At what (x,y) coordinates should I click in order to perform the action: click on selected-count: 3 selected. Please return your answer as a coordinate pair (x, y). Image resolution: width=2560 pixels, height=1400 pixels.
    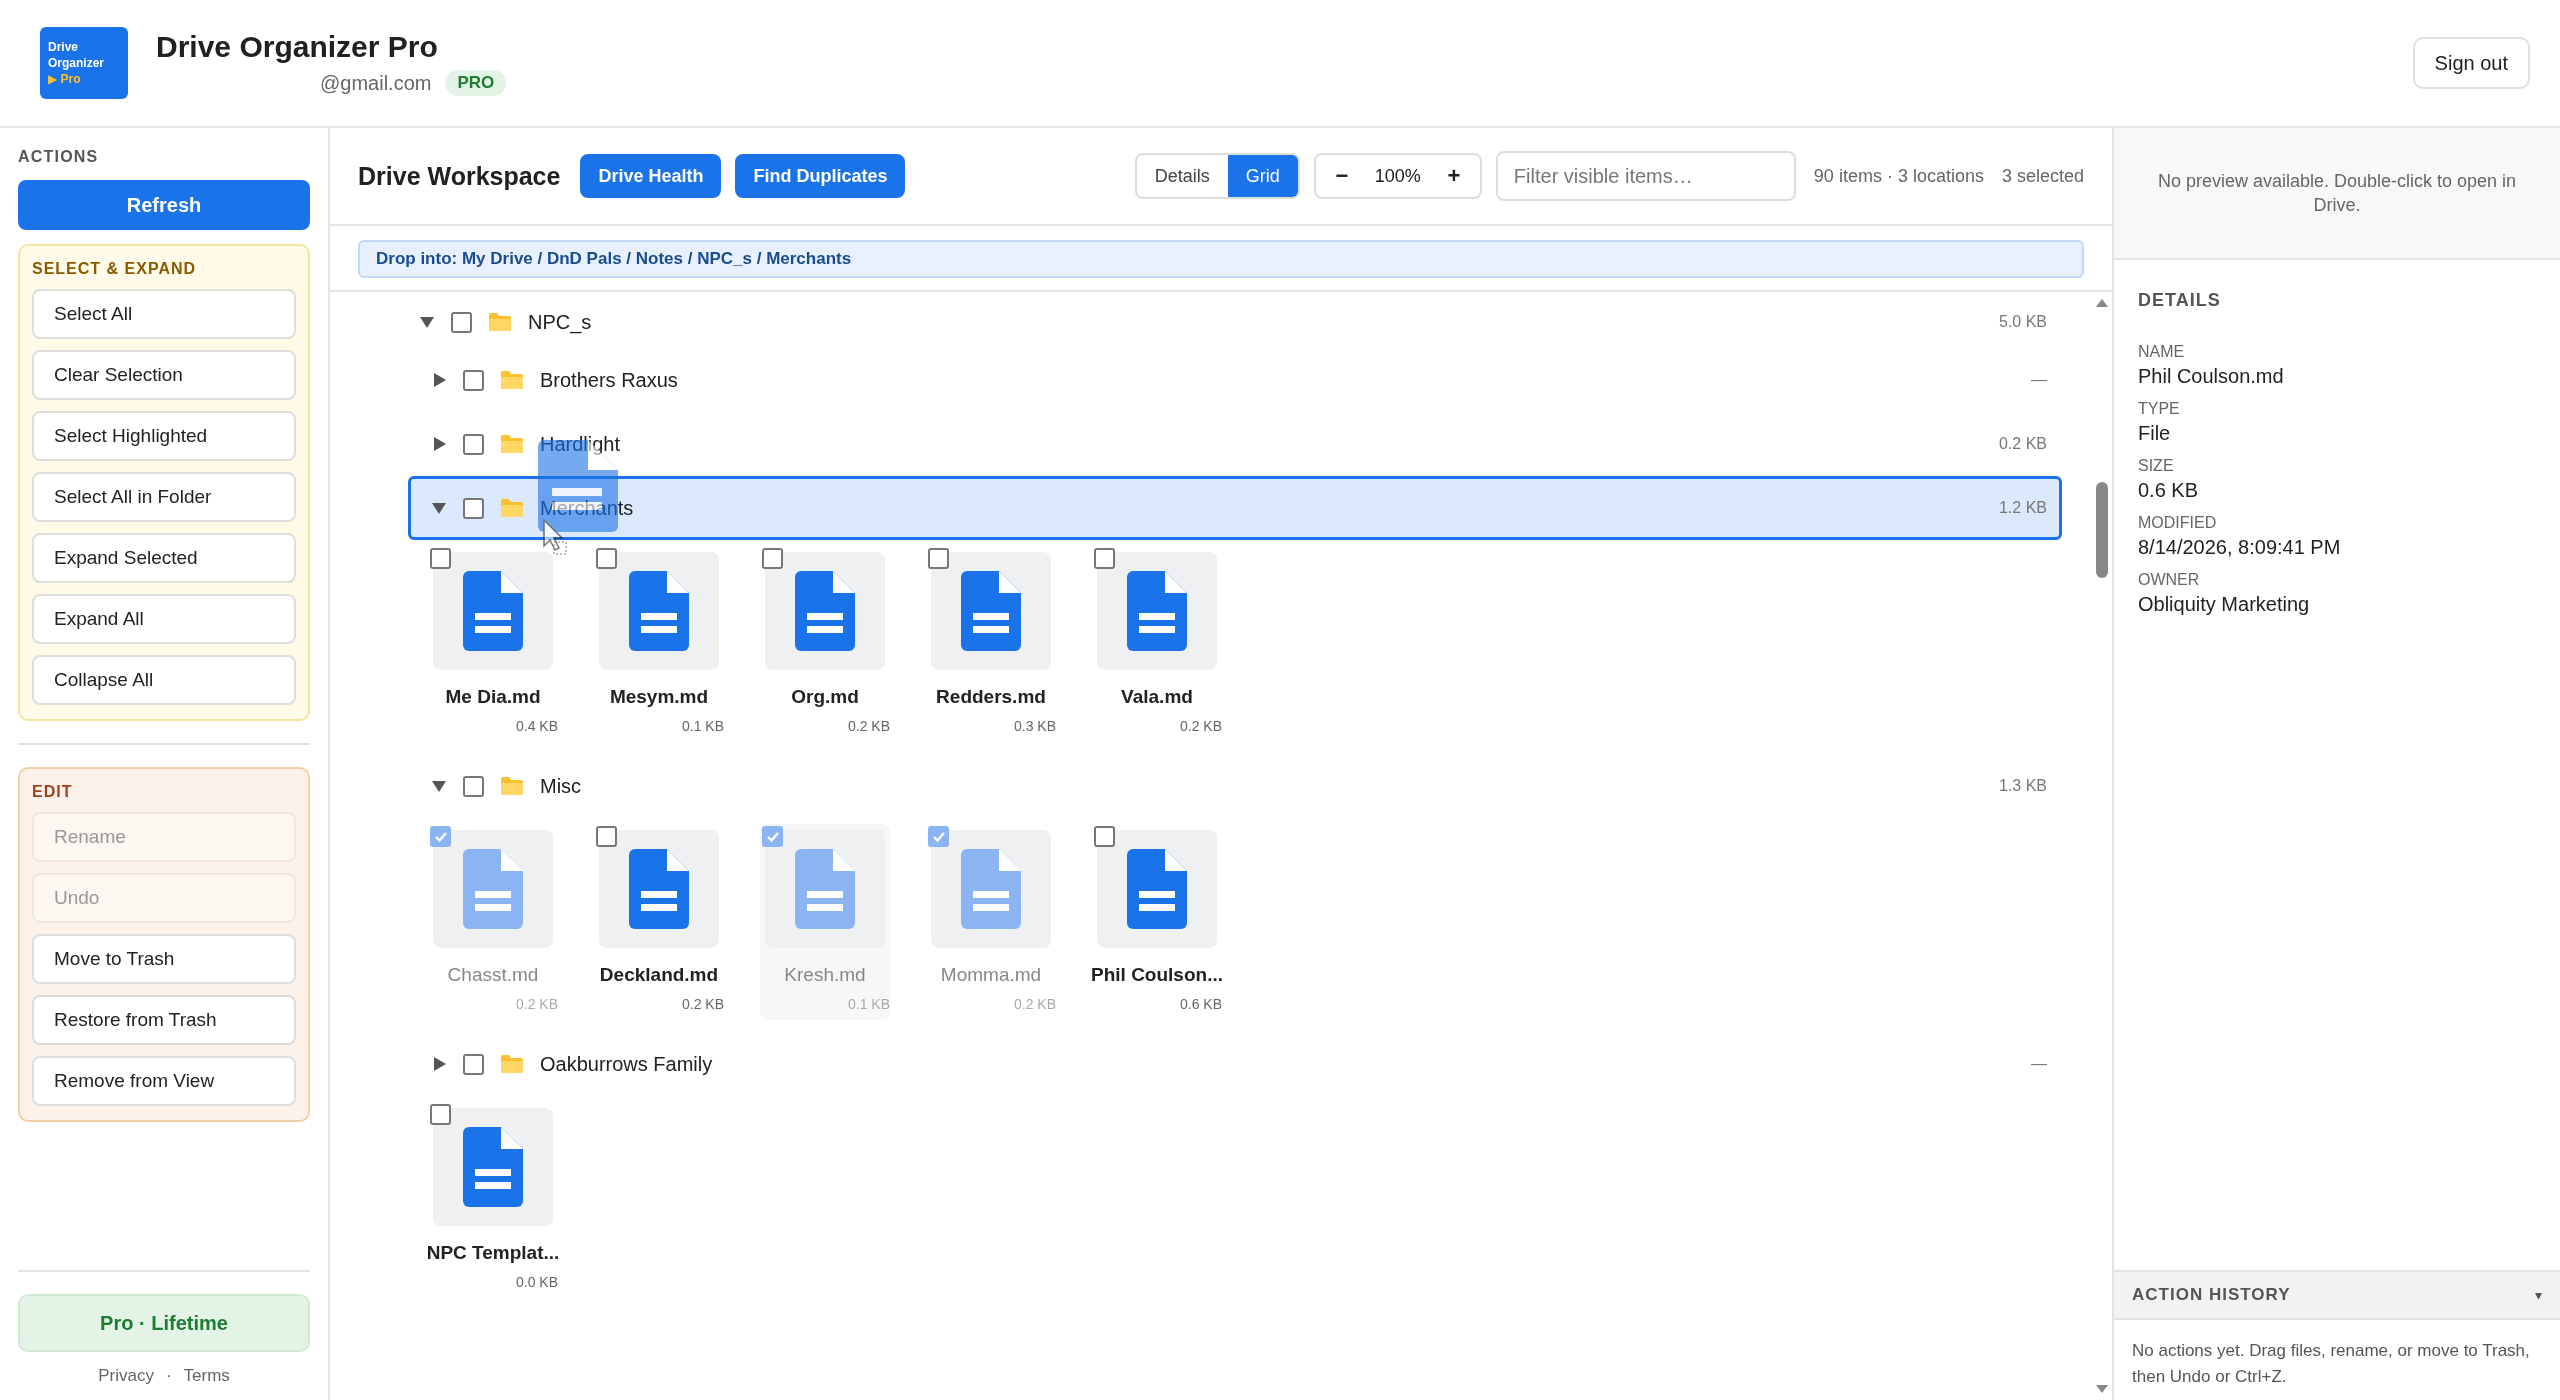
    Looking at the image, I should click on (2042, 176).